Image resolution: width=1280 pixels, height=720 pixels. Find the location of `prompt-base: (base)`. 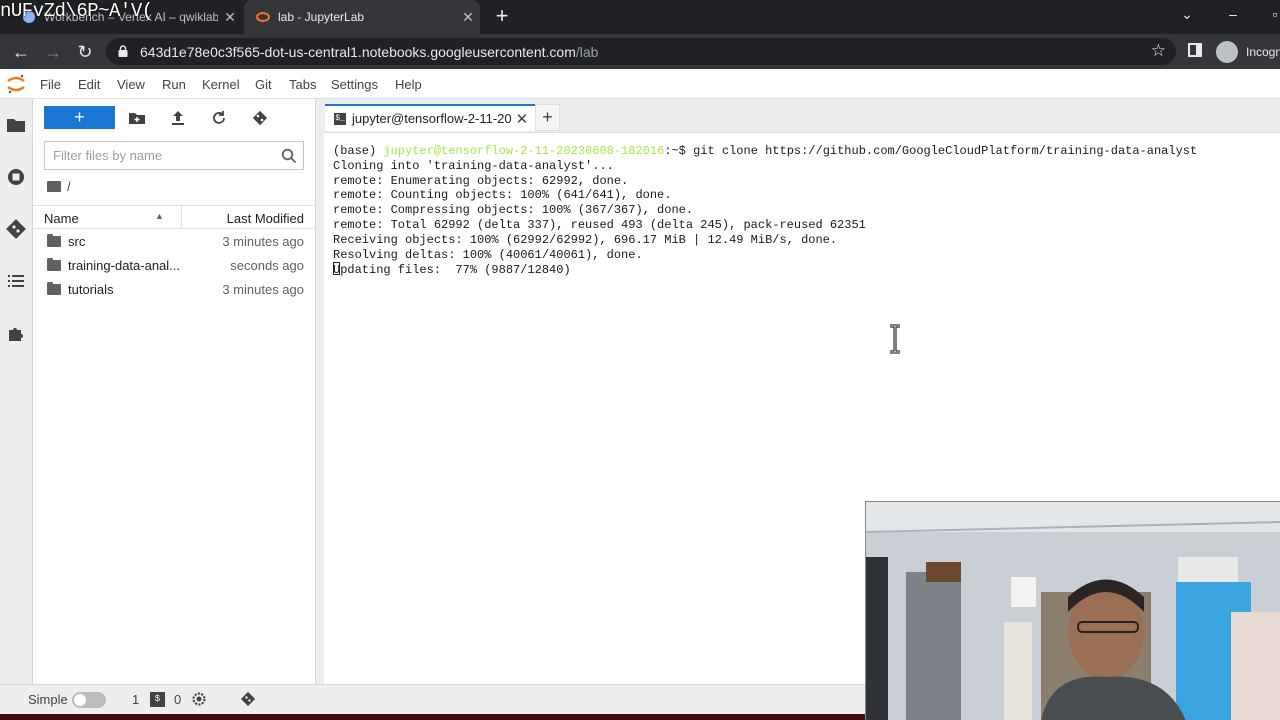

prompt-base: (base) is located at coordinates (358, 151).